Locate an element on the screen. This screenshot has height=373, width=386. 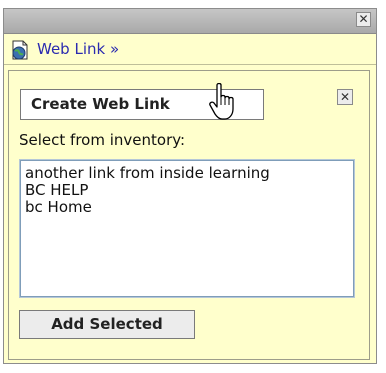
web-link-title: Web Link » is located at coordinates (78, 49).